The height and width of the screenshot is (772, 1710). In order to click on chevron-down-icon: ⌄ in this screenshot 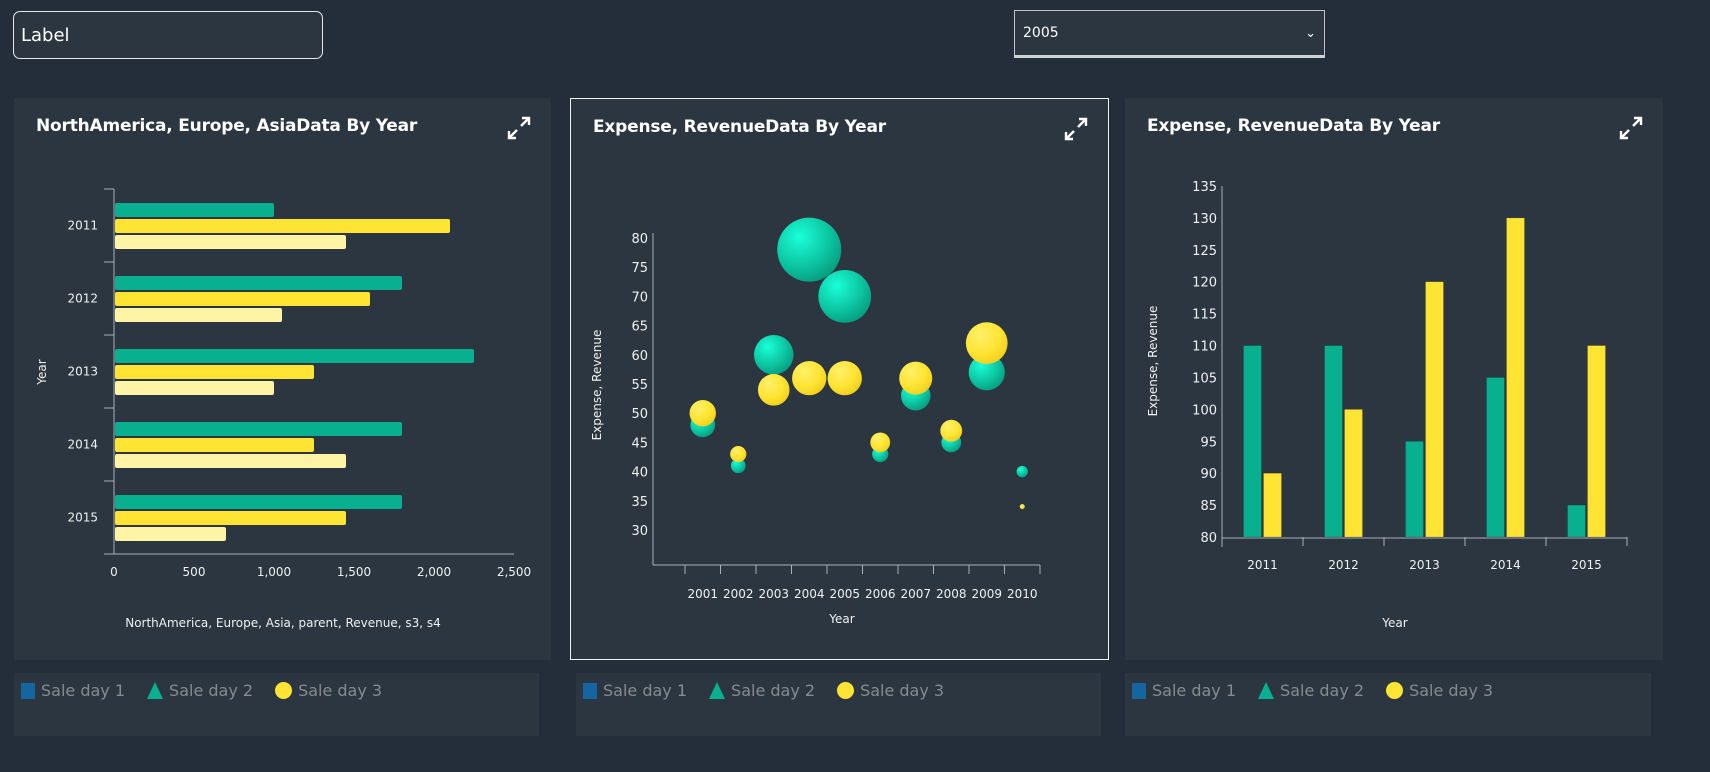, I will do `click(1310, 33)`.